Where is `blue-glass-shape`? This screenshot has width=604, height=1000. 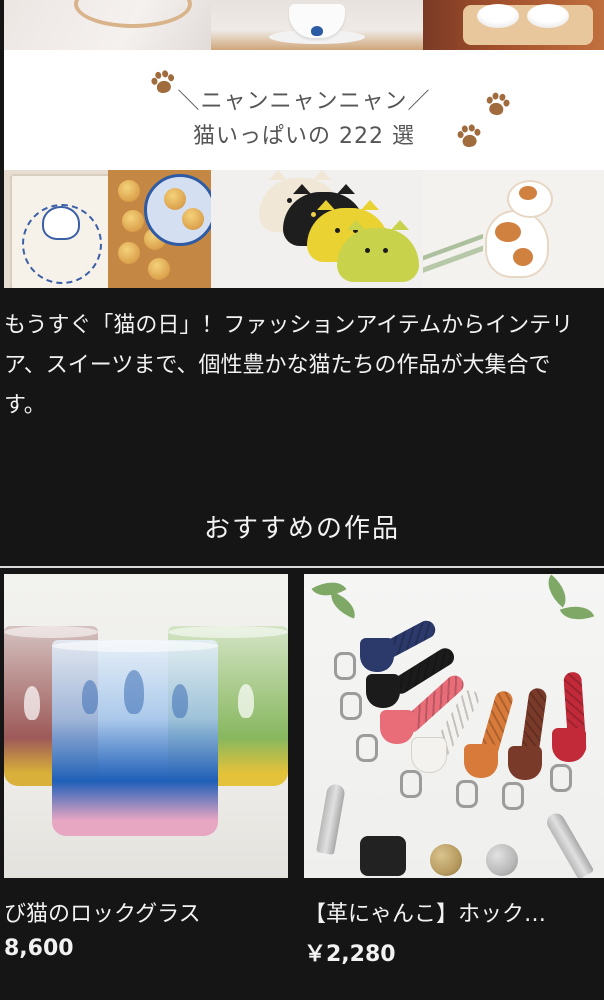
blue-glass-shape is located at coordinates (135, 738).